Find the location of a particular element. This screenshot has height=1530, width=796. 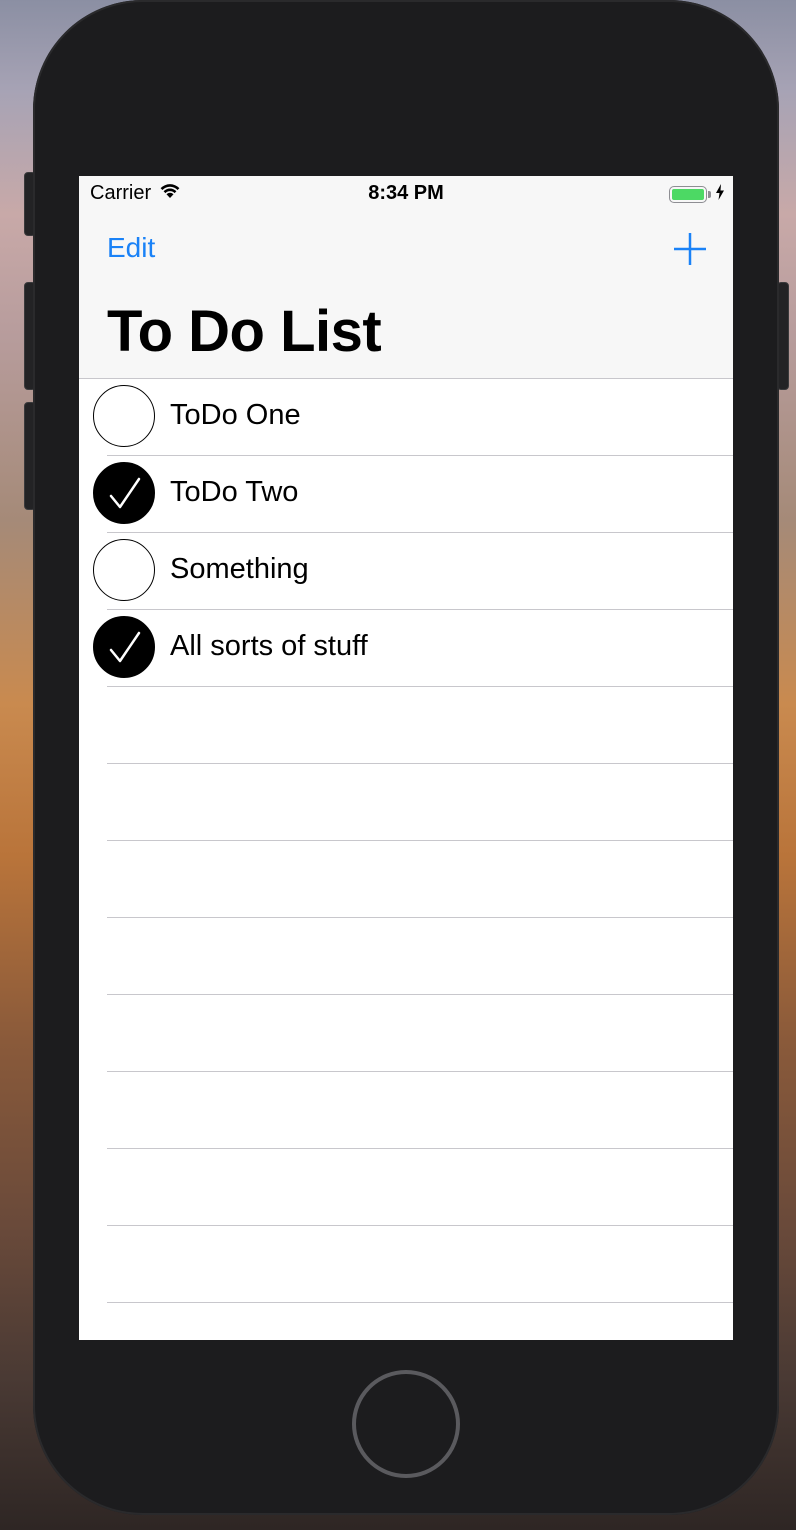

add-button is located at coordinates (690, 249).